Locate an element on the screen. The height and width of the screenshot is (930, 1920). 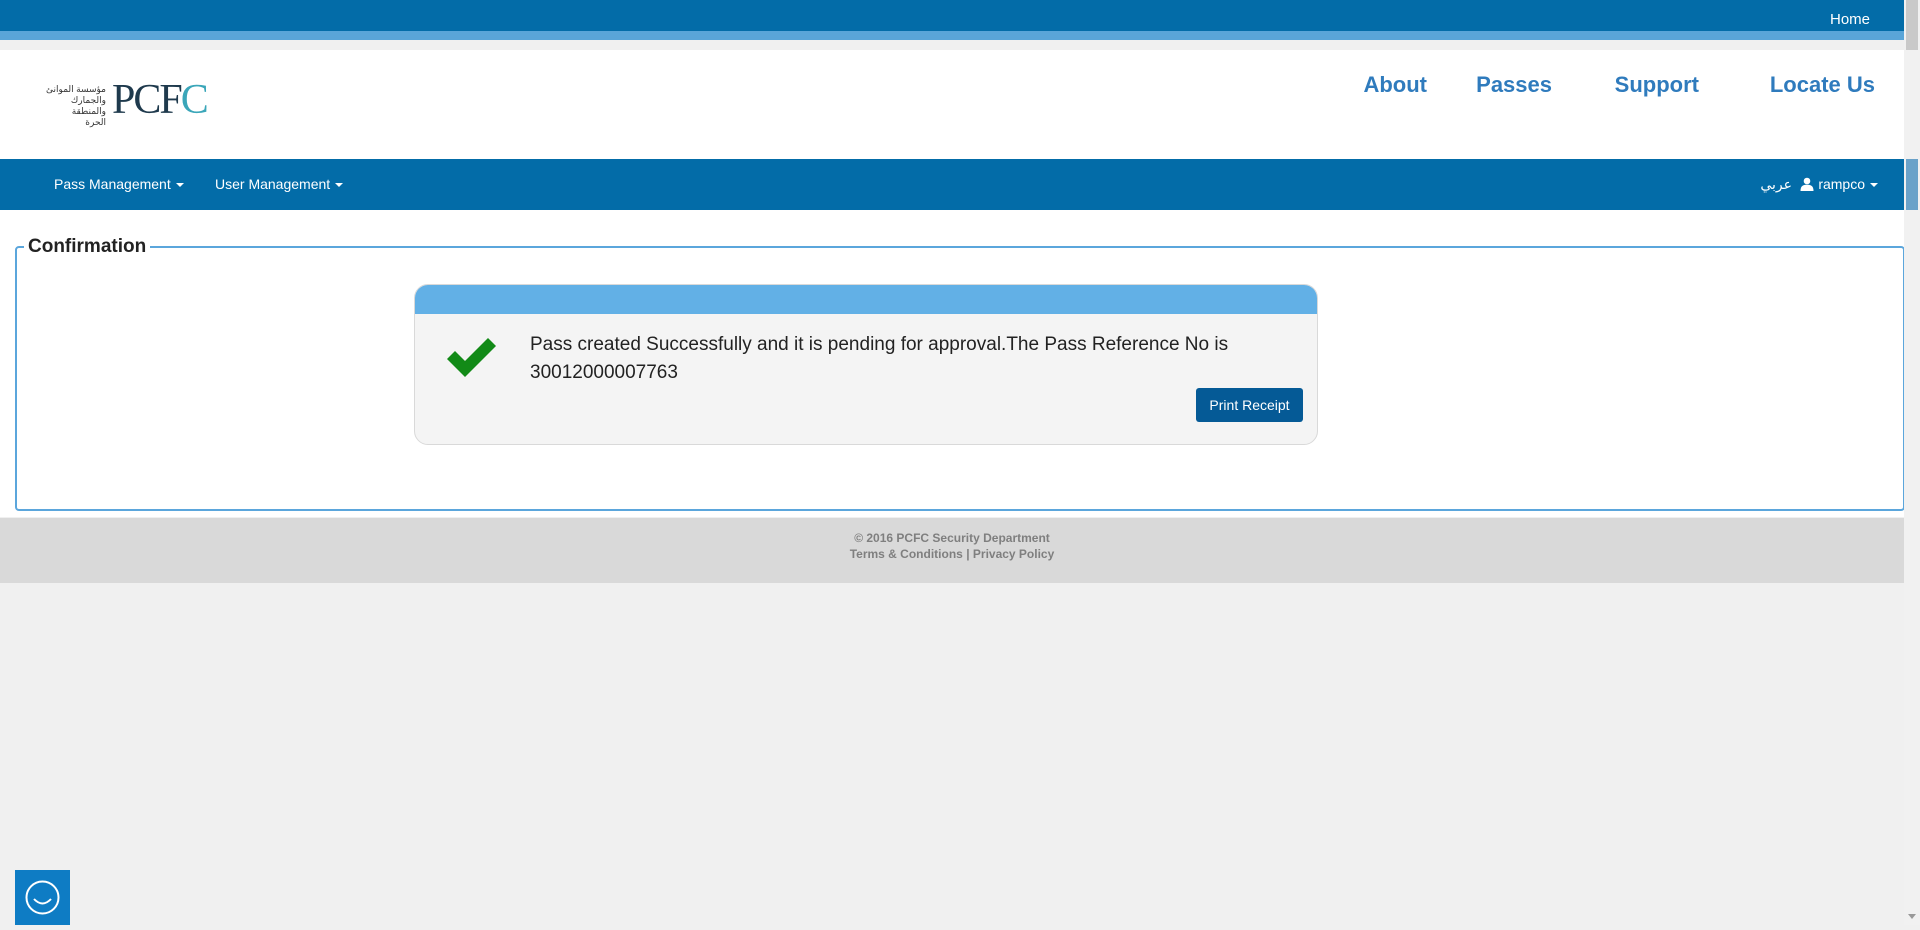
home-link: Home is located at coordinates (1850, 19).